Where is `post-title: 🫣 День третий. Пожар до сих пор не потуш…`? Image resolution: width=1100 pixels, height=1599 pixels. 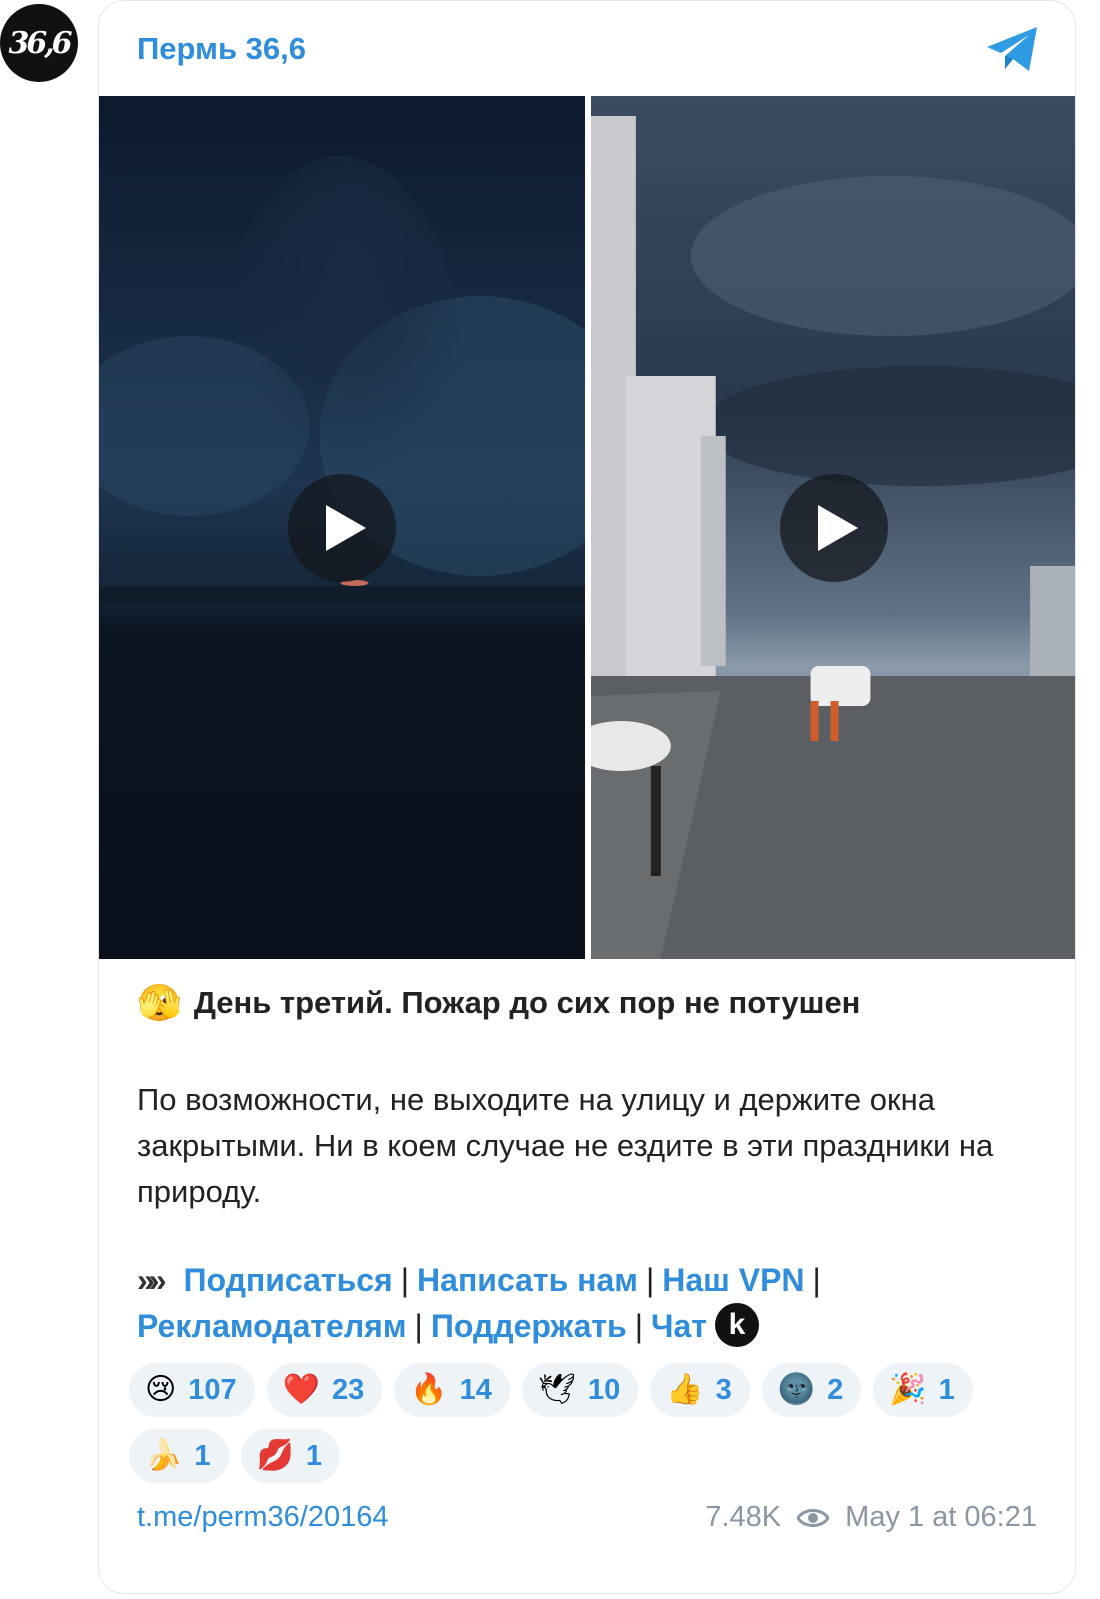 post-title: 🫣 День третий. Пожар до сих пор не потуш… is located at coordinates (498, 1003).